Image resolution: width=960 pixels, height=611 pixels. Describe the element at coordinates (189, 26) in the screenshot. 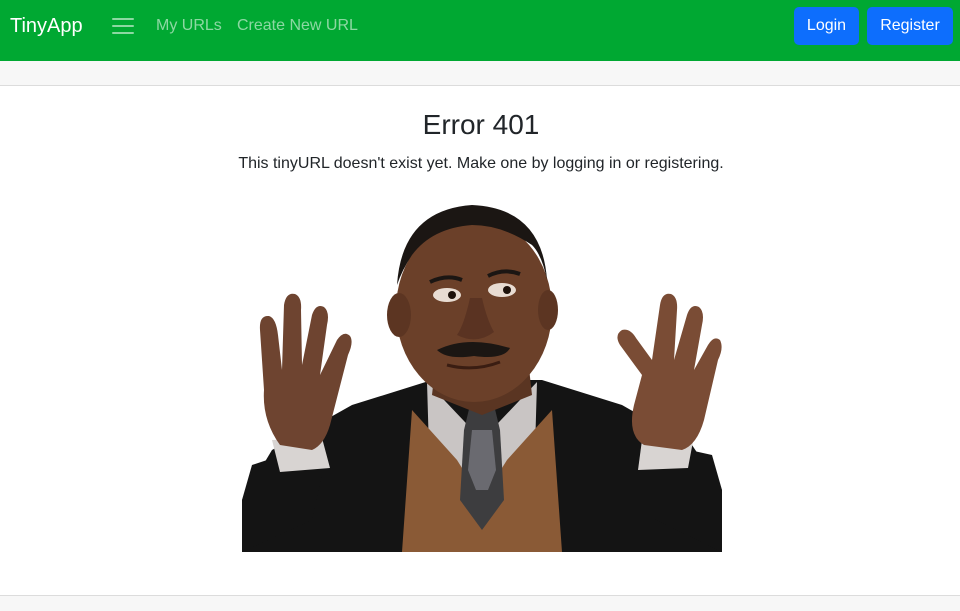

I see `nav-link-my-urls: My URLs` at that location.